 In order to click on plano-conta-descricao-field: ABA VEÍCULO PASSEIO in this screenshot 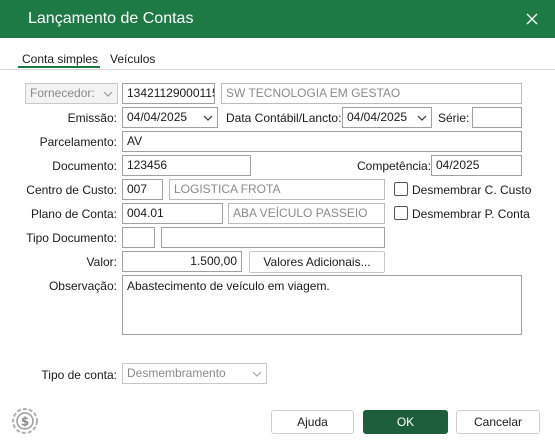, I will do `click(306, 213)`.